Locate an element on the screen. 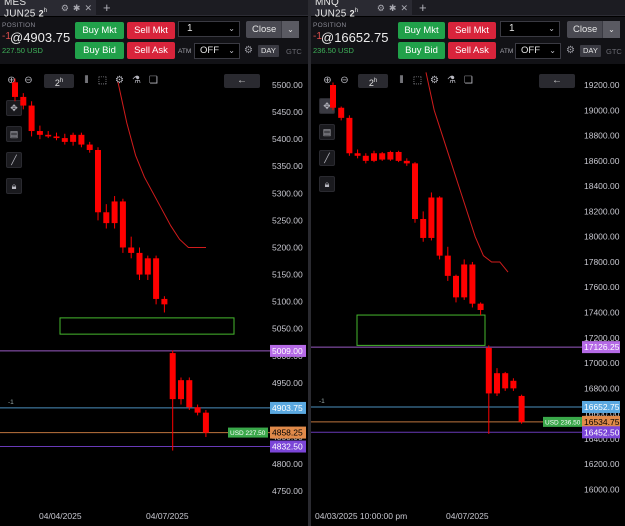  price-tick-label: 5100.00 is located at coordinates (287, 302).